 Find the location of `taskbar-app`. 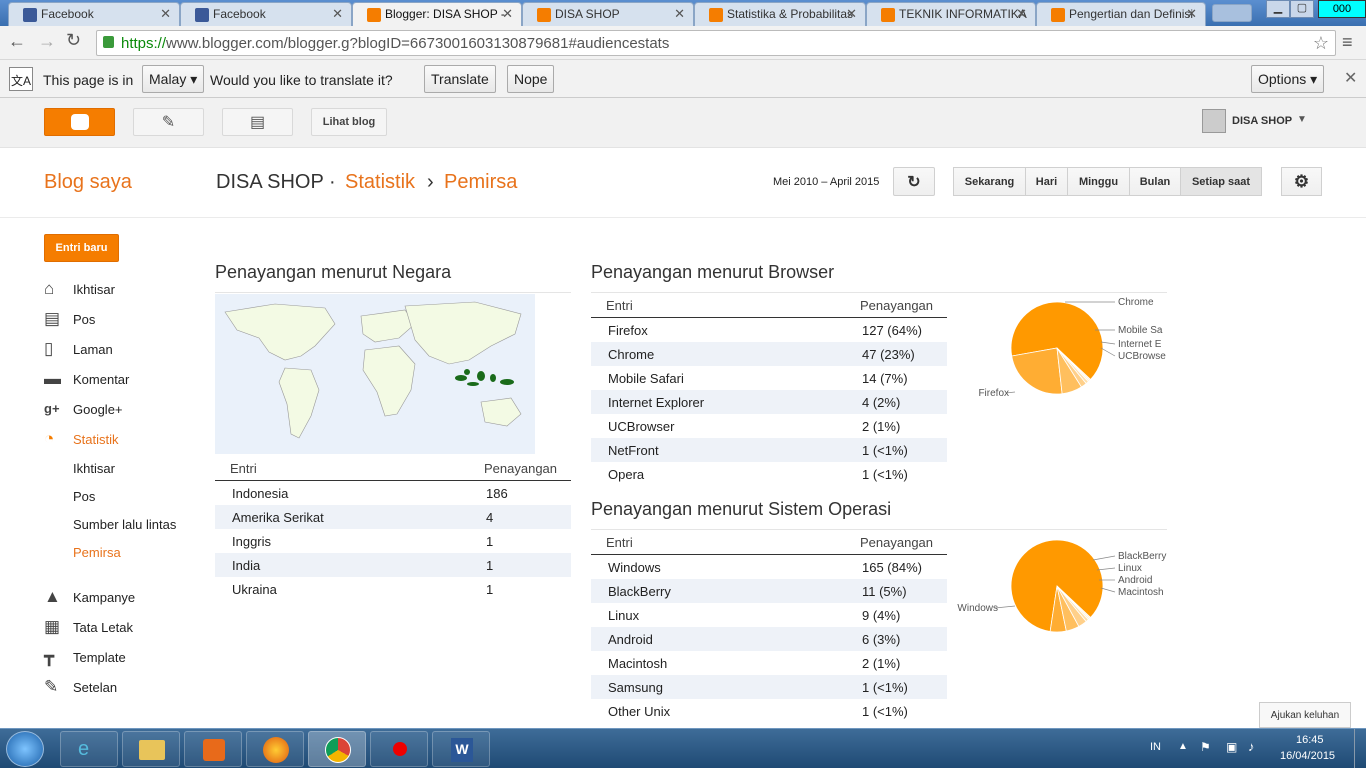

taskbar-app is located at coordinates (399, 749).